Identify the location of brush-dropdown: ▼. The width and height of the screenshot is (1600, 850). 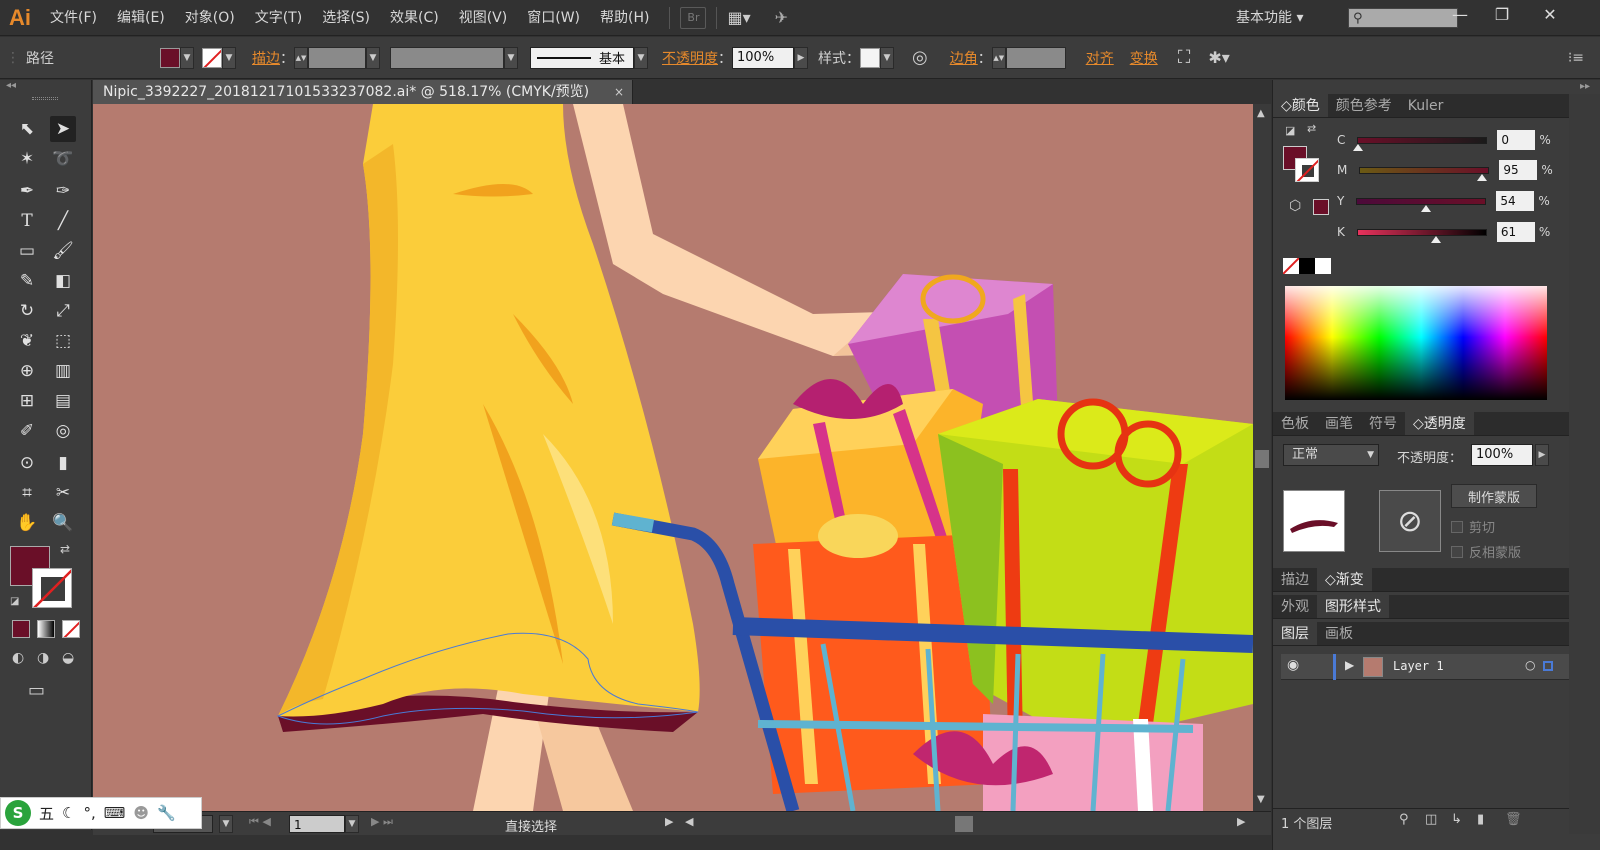
(641, 57).